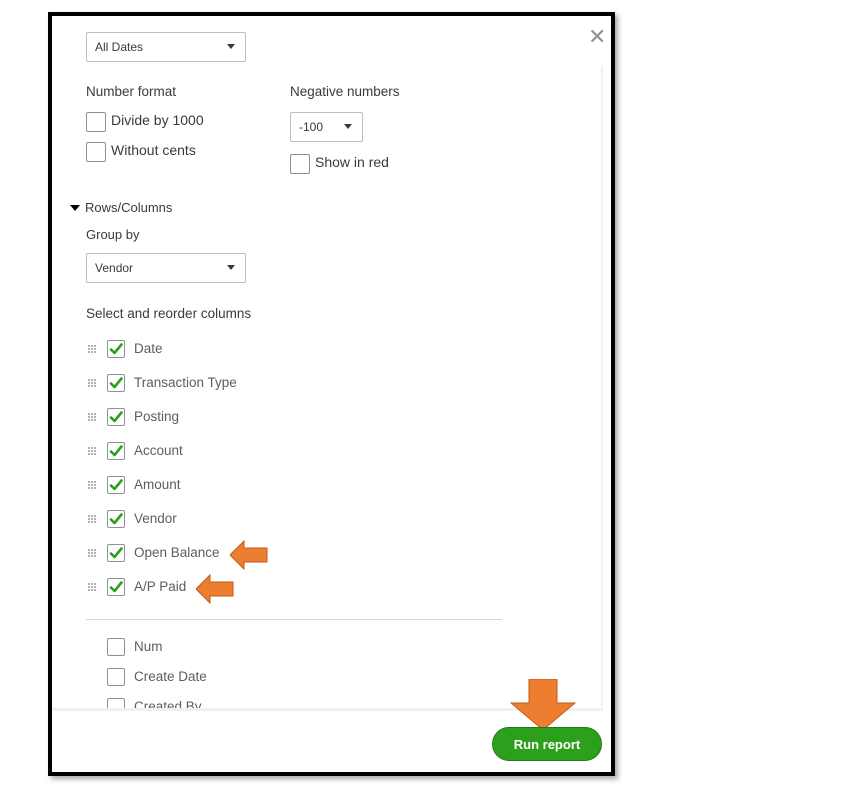 The height and width of the screenshot is (786, 862). What do you see at coordinates (352, 162) in the screenshot?
I see `show-in-red-label: Show in red` at bounding box center [352, 162].